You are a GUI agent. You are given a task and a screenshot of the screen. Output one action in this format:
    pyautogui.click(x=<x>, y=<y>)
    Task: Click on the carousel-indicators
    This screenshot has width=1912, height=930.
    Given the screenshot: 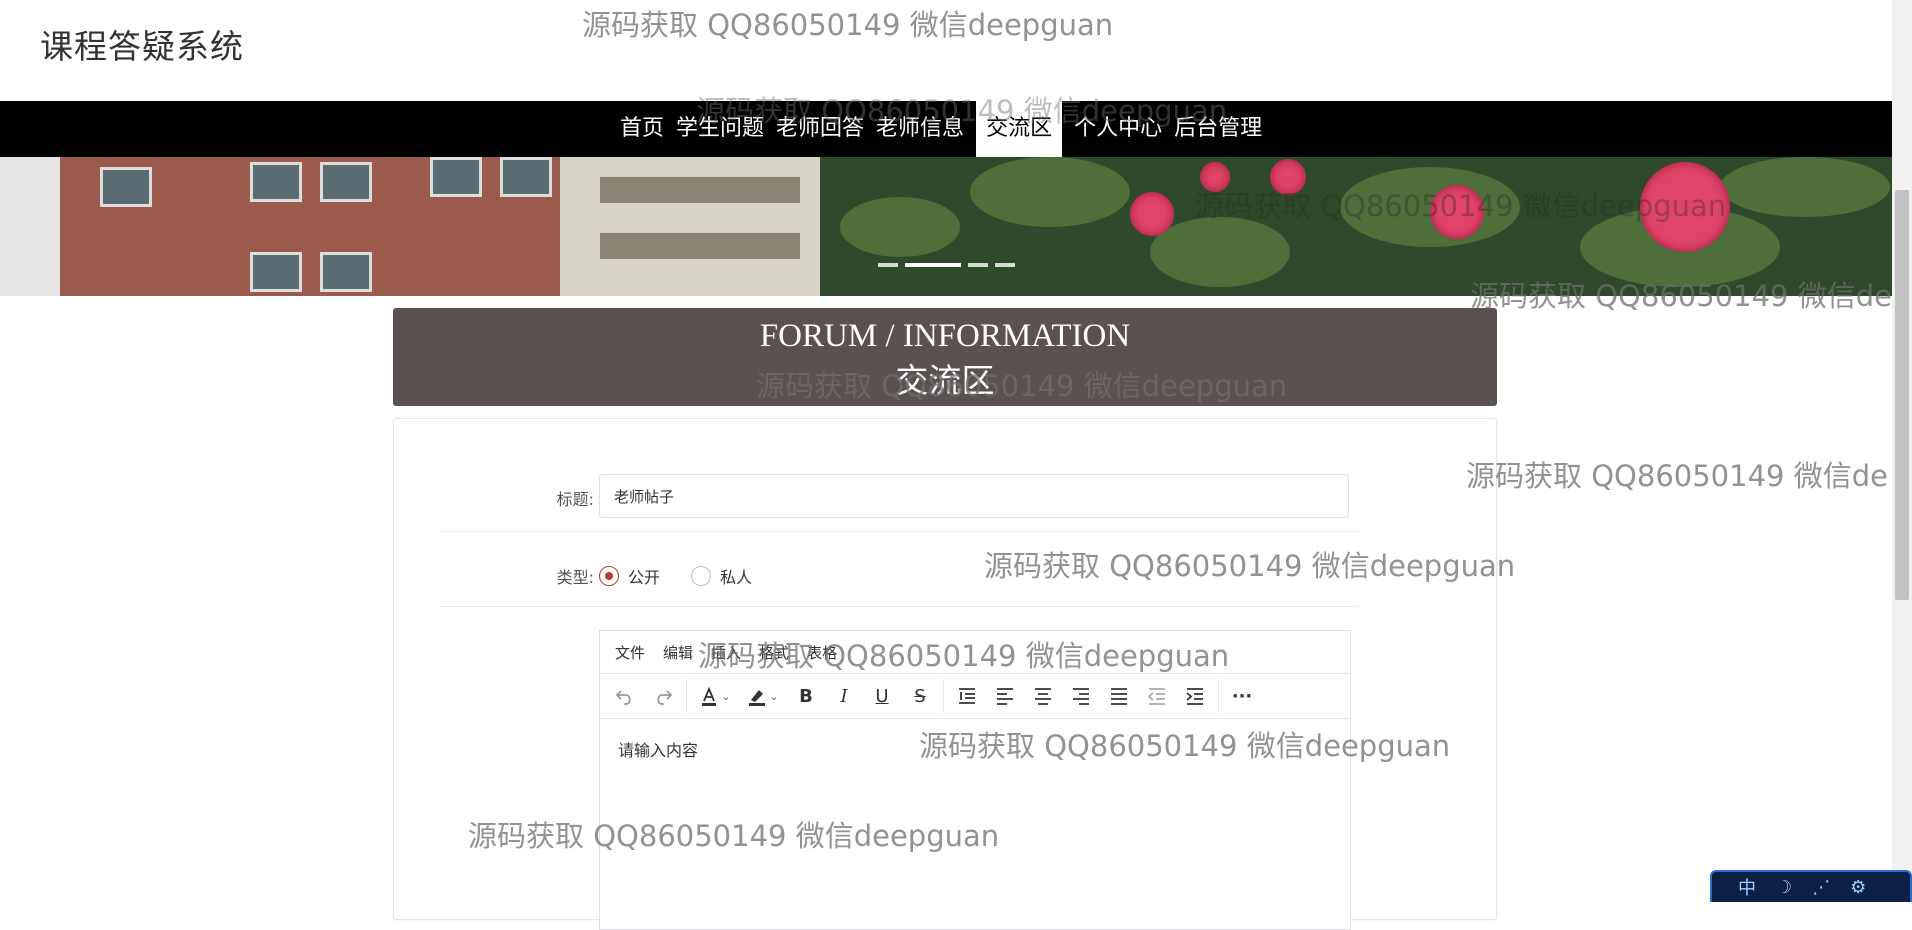 What is the action you would take?
    pyautogui.click(x=946, y=265)
    